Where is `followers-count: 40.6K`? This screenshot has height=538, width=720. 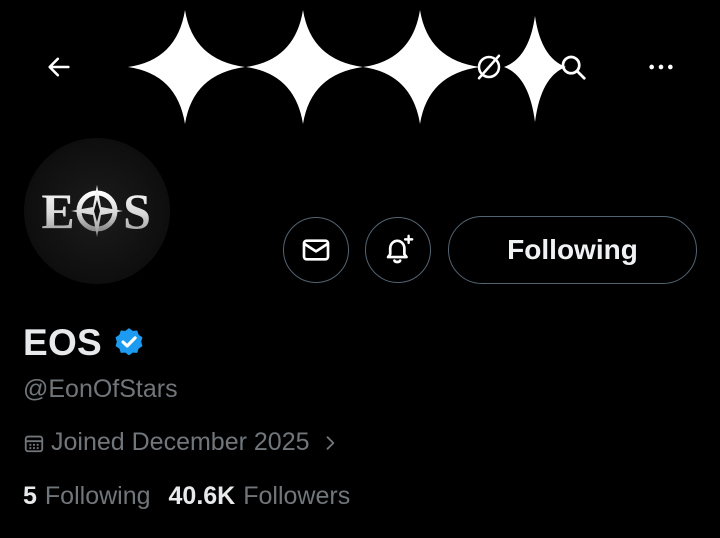
followers-count: 40.6K is located at coordinates (202, 496).